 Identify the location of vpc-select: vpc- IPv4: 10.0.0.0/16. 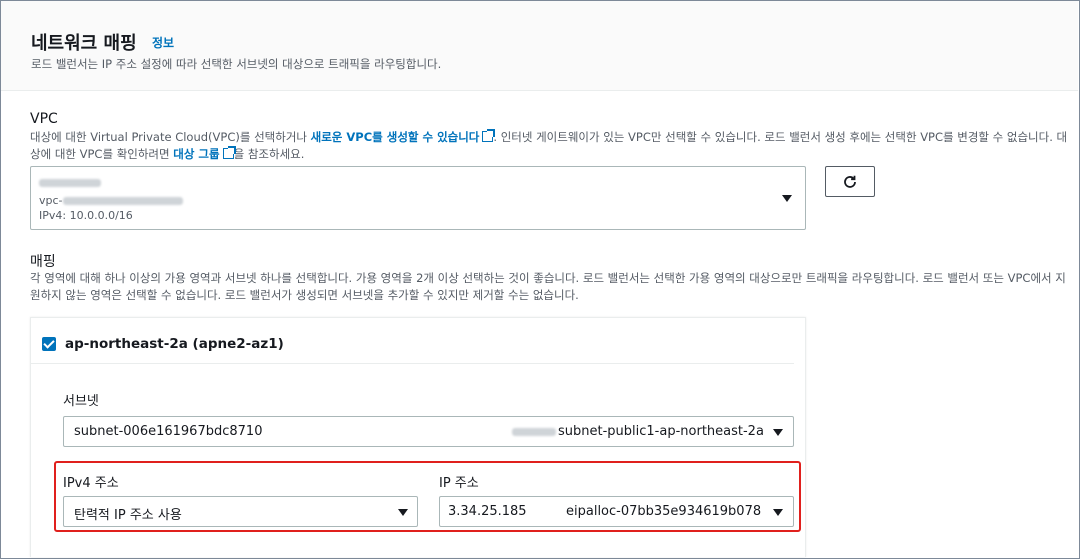
(418, 198).